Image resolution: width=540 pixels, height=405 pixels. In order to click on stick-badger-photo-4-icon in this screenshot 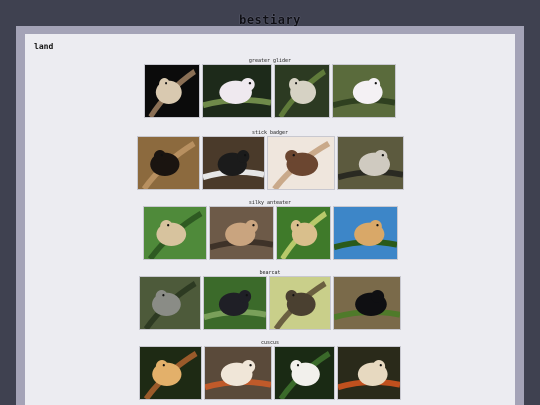, I will do `click(370, 163)`.